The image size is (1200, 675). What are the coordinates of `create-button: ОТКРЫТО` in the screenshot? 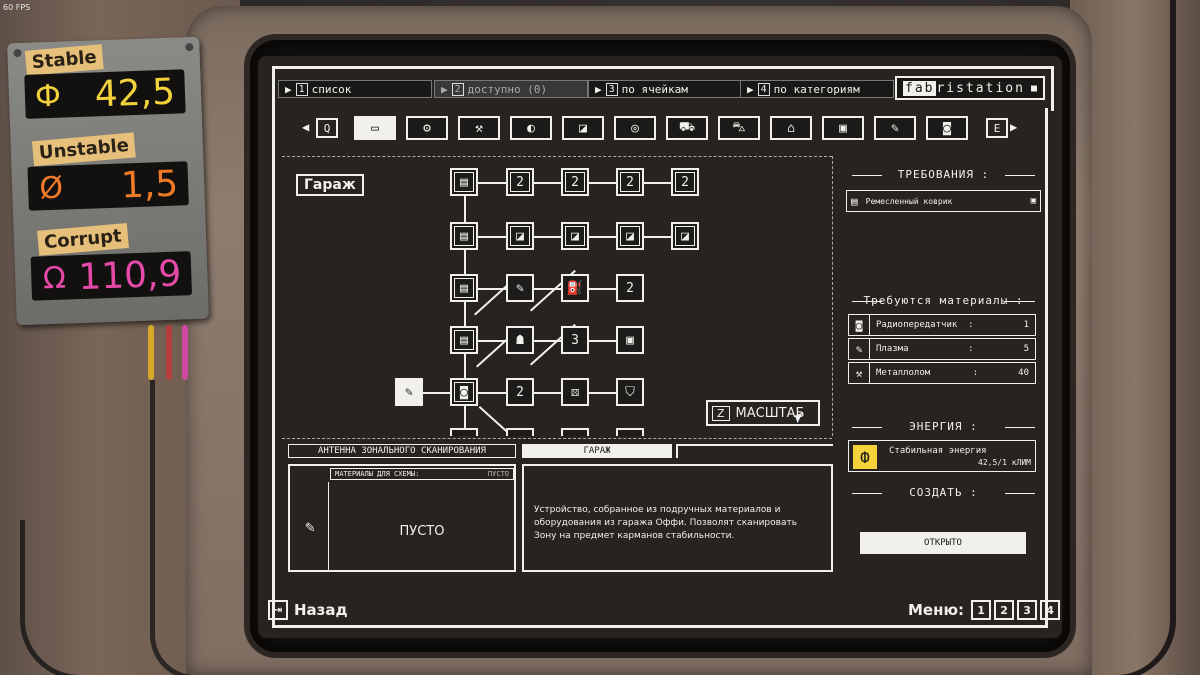 It's located at (943, 543).